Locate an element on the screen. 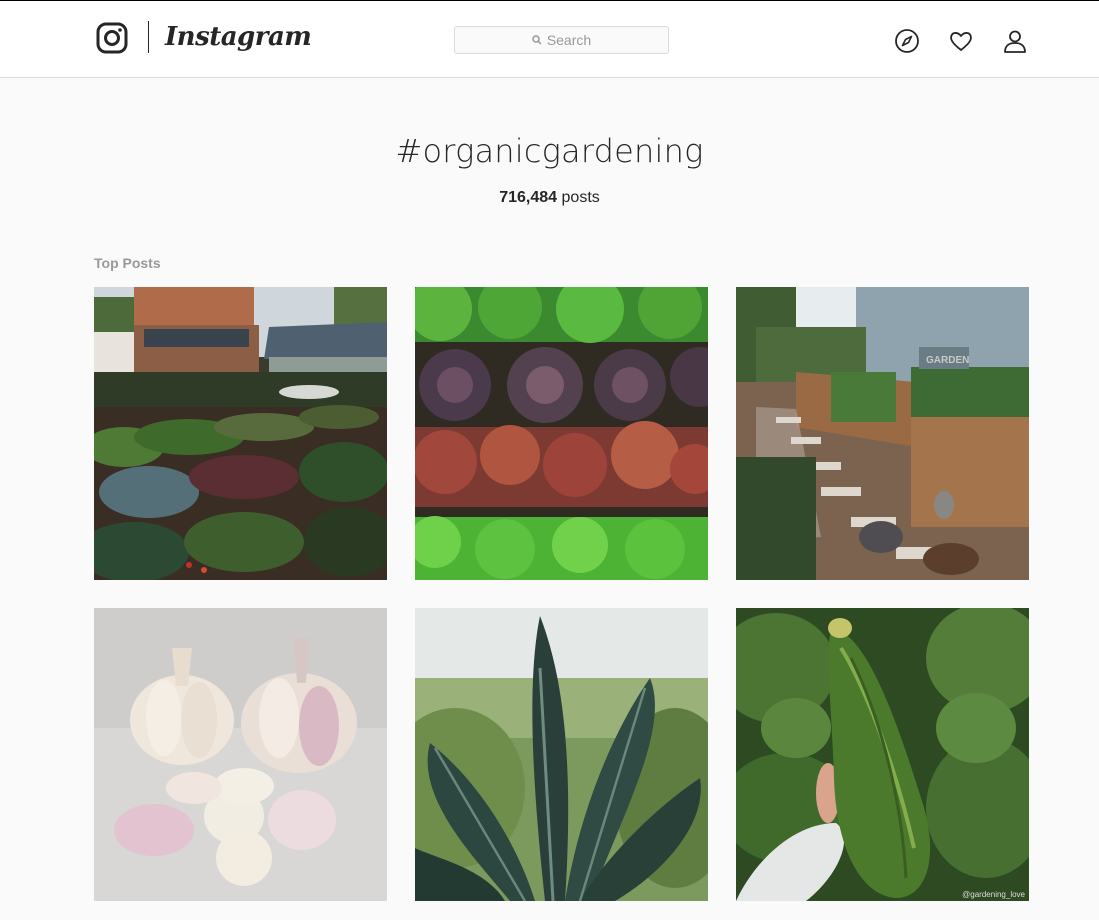  search-icon is located at coordinates (537, 40).